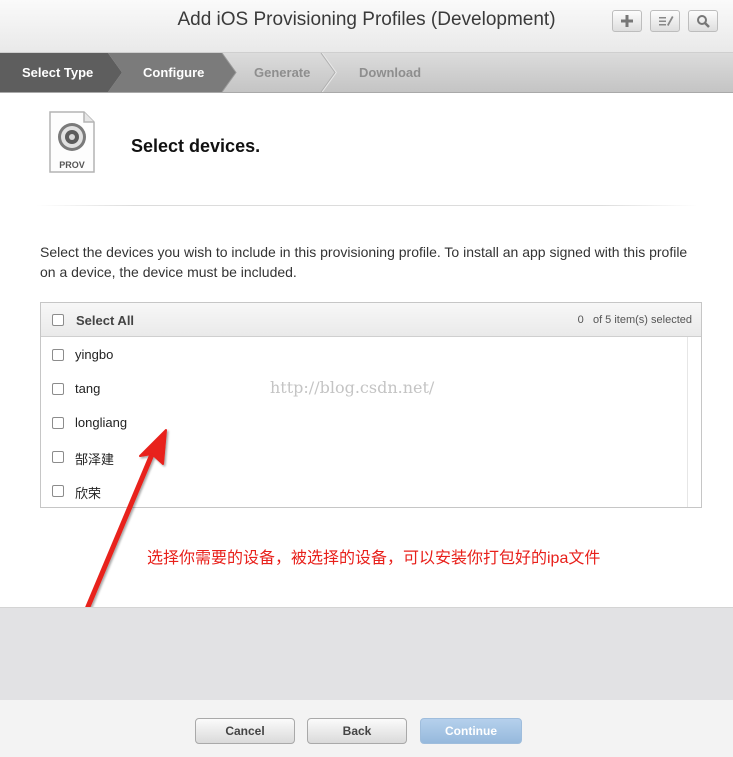  Describe the element at coordinates (357, 731) in the screenshot. I see `back-button: Back` at that location.